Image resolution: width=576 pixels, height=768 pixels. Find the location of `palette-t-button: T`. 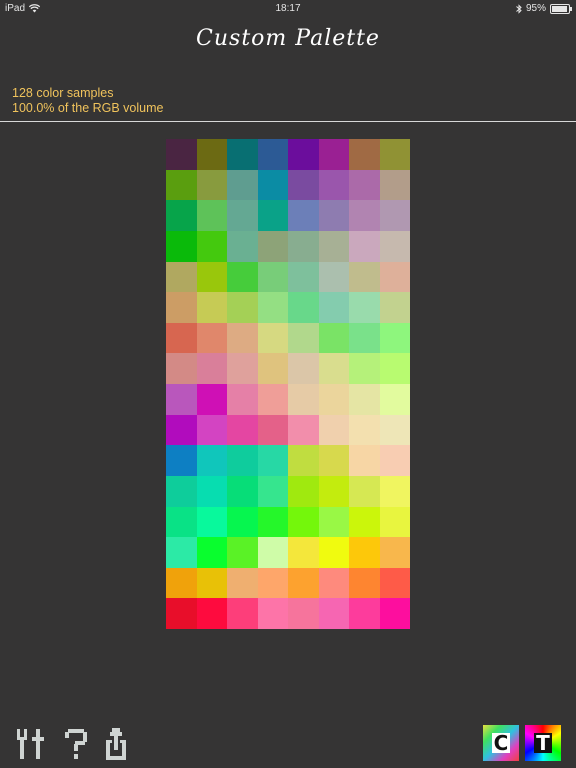

palette-t-button: T is located at coordinates (543, 743).